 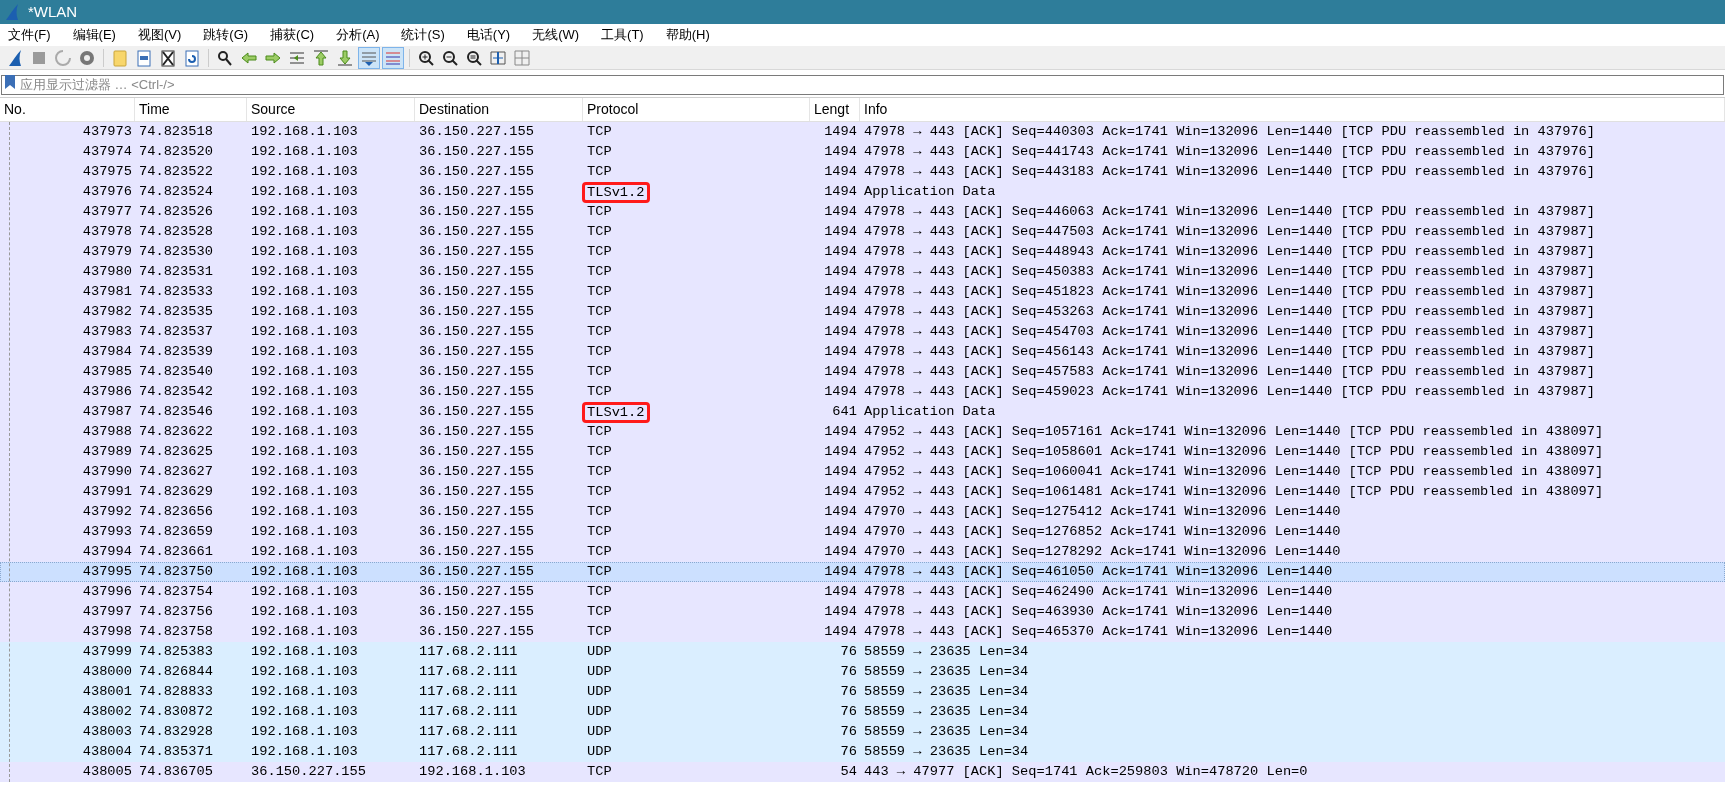 I want to click on packet-row: 437975 74.823522 192.168.1.103 36.150.227.155 TCP 1494 47978 → 443 [ACK] Seq=443183 Ack=1741 Win=132096 Len=1440 [TCP PDU reassembled in 437976], so click(x=862, y=172).